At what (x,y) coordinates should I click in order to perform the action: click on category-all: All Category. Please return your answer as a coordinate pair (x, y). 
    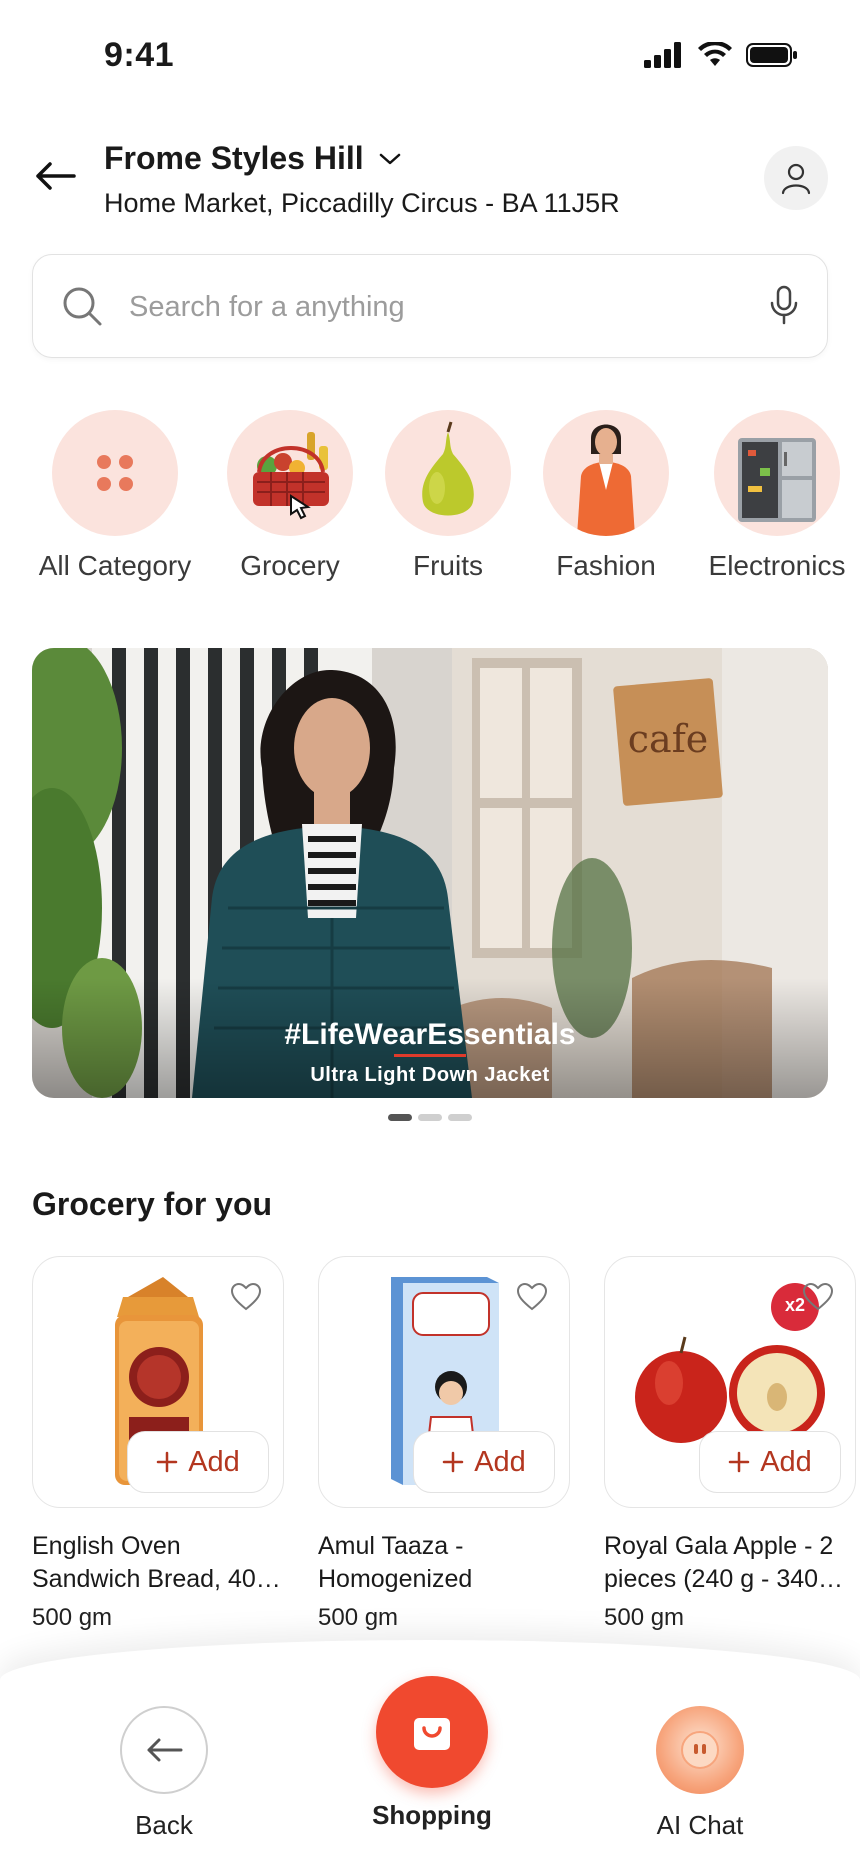
    Looking at the image, I should click on (115, 496).